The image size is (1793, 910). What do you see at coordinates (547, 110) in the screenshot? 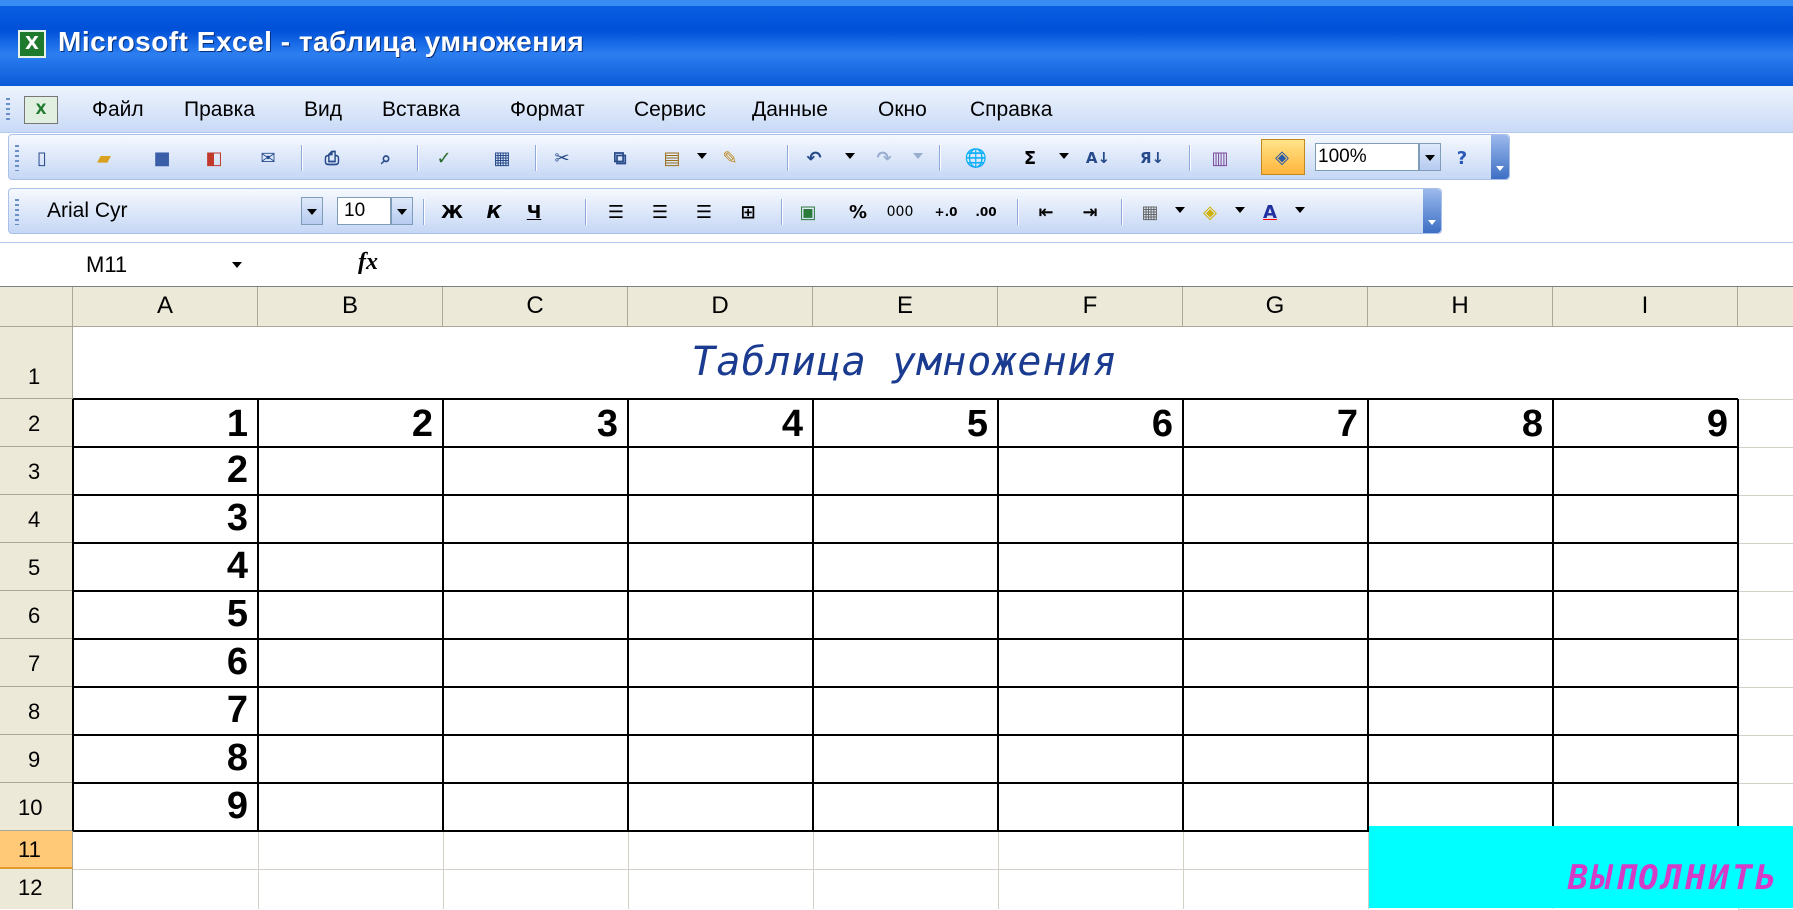
I see `menu-format: Формат` at bounding box center [547, 110].